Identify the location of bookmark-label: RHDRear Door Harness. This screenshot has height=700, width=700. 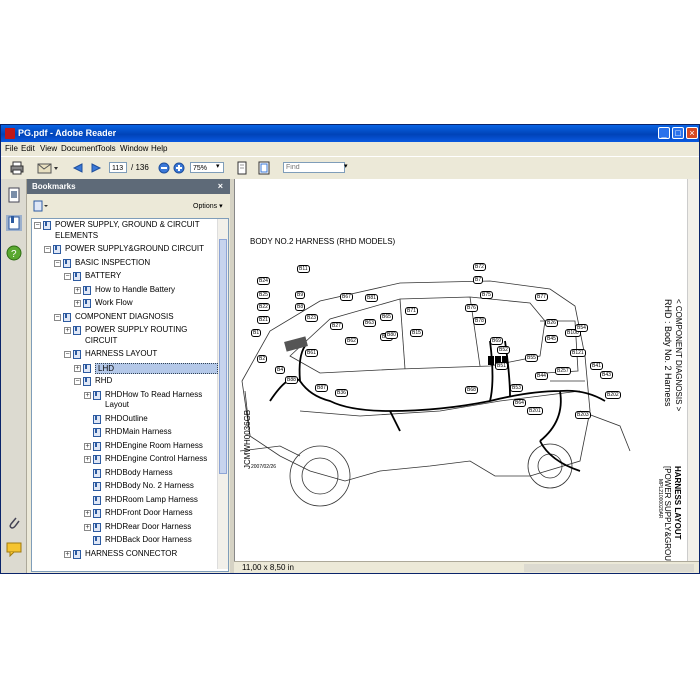
(148, 526).